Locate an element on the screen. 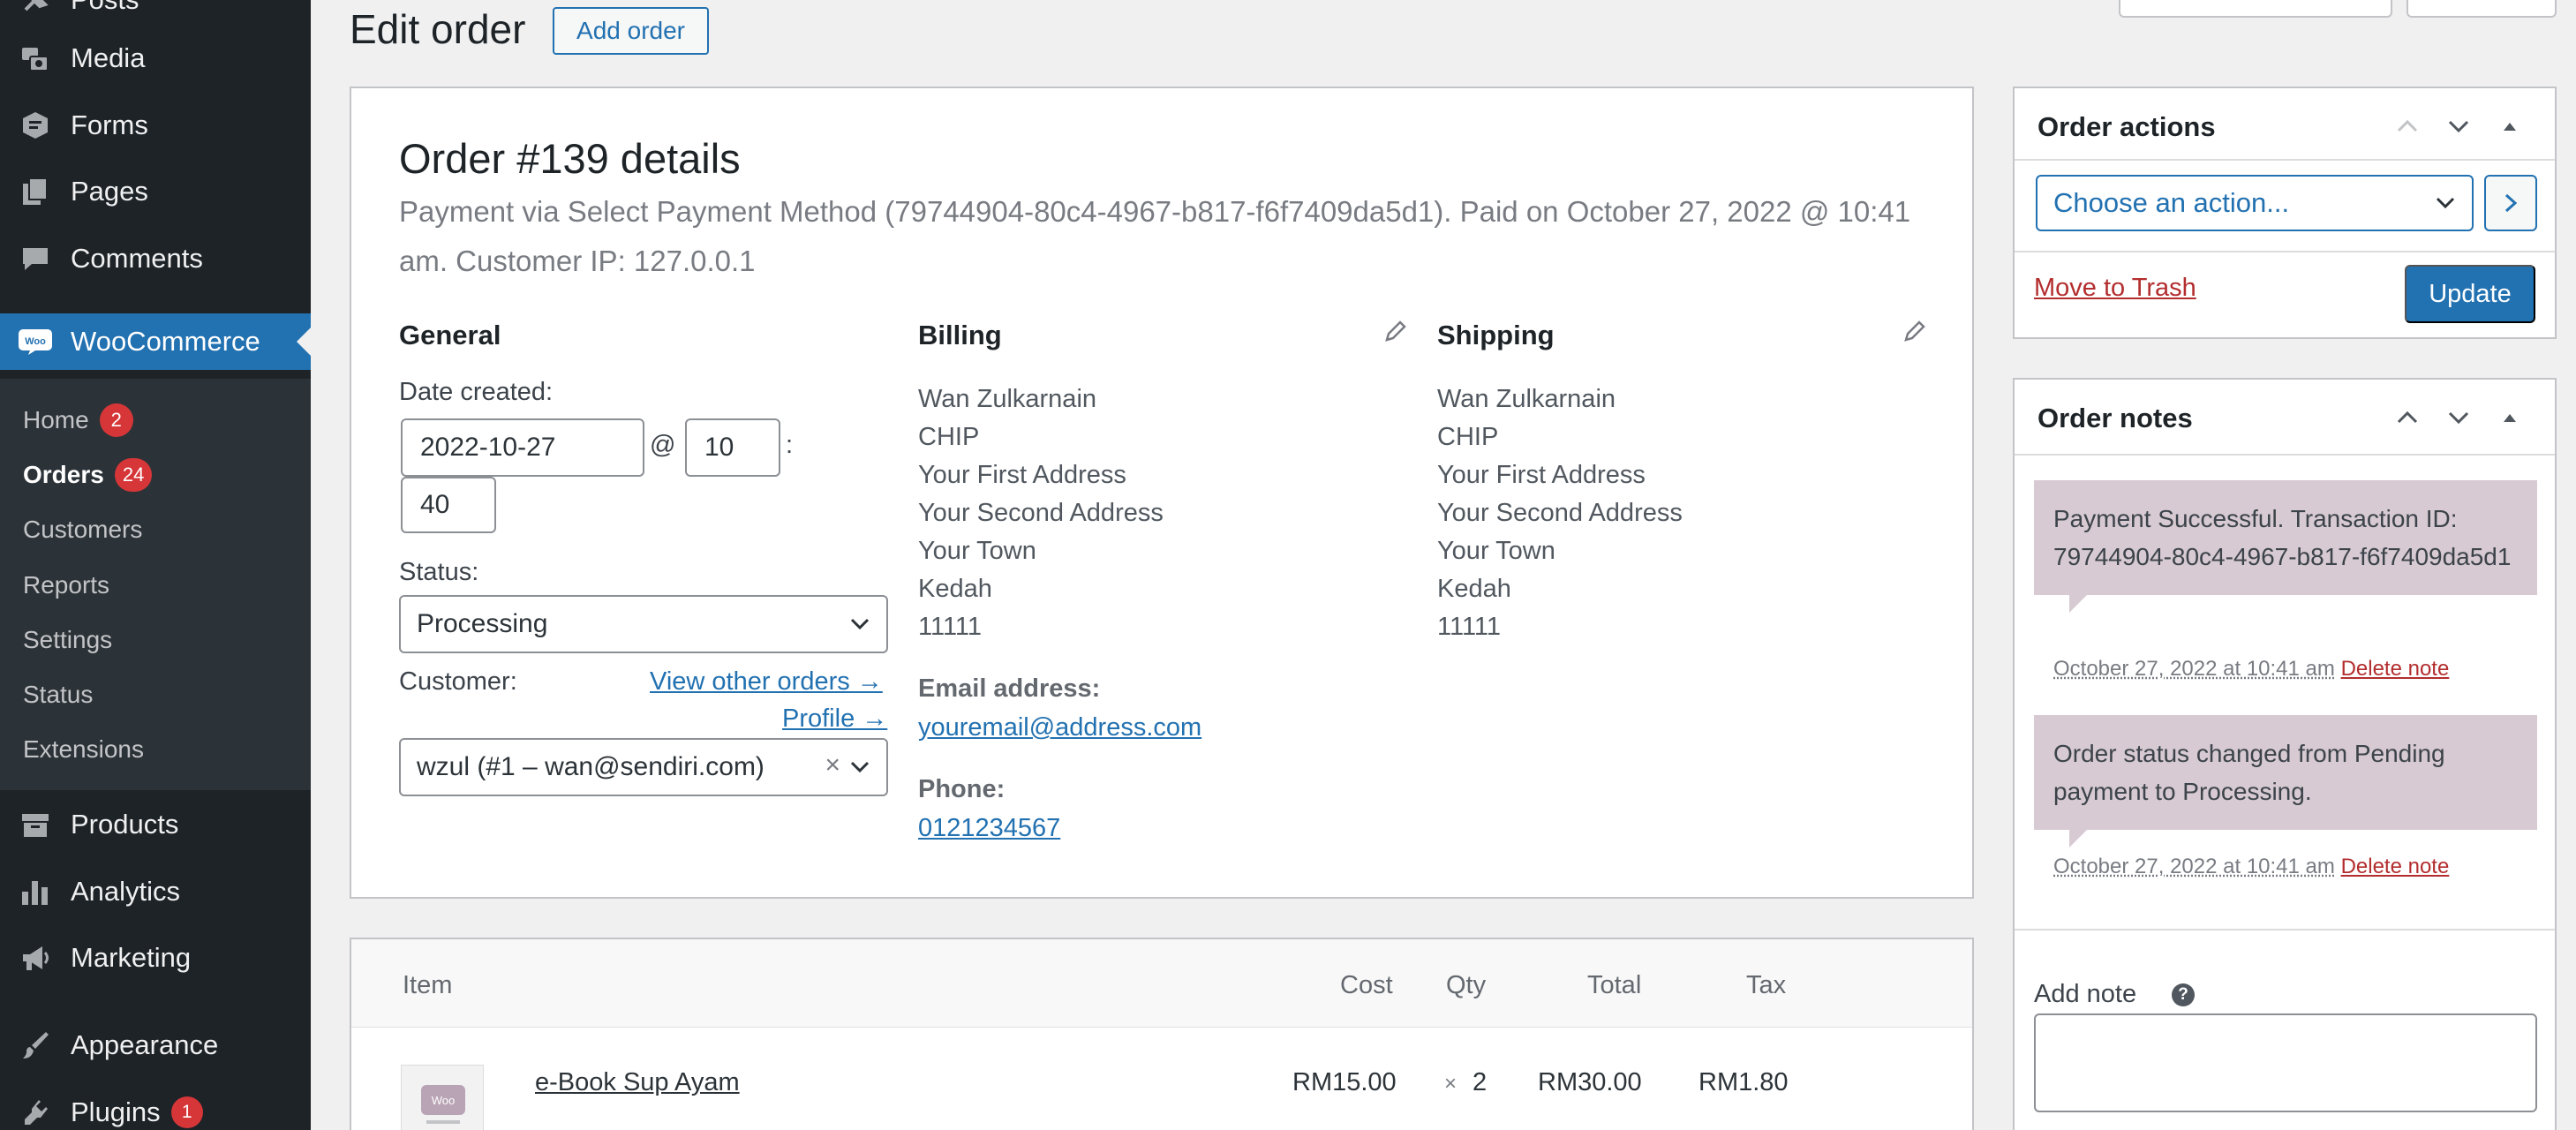 The width and height of the screenshot is (2576, 1130). view-other-orders-link: View other orders → is located at coordinates (767, 682).